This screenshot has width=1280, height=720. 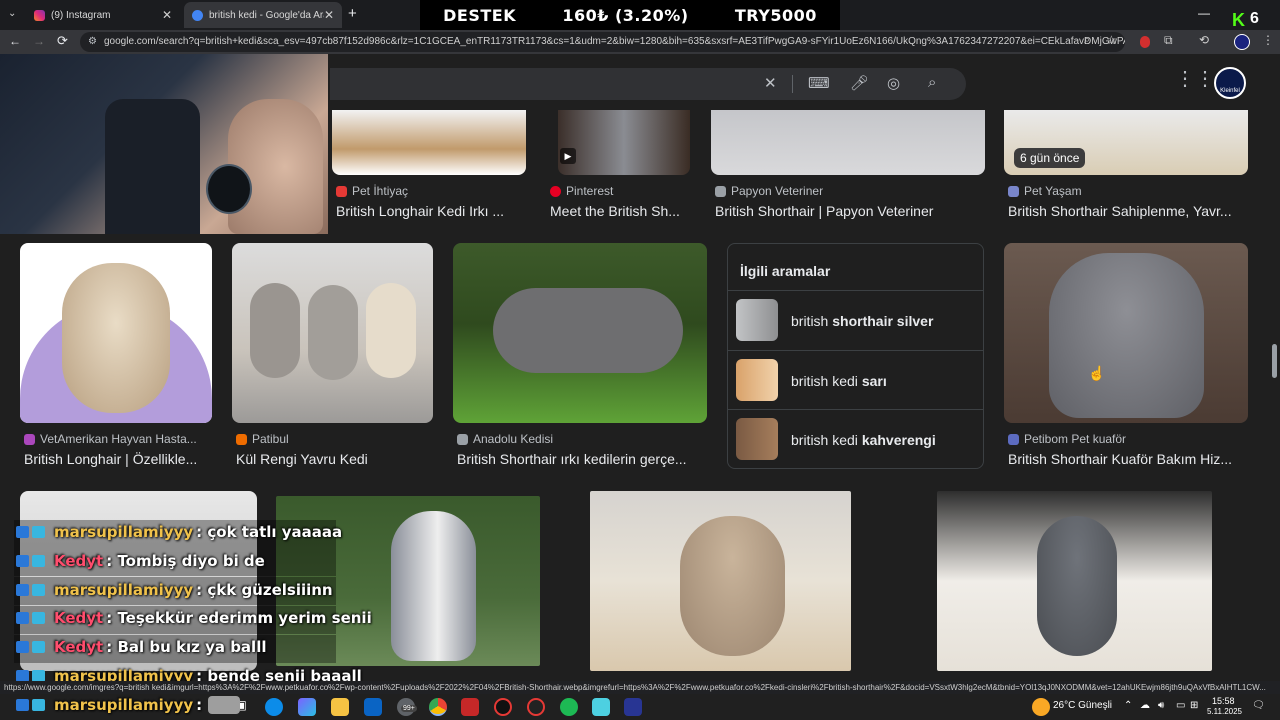 What do you see at coordinates (568, 156) in the screenshot?
I see `play-icon: ▶` at bounding box center [568, 156].